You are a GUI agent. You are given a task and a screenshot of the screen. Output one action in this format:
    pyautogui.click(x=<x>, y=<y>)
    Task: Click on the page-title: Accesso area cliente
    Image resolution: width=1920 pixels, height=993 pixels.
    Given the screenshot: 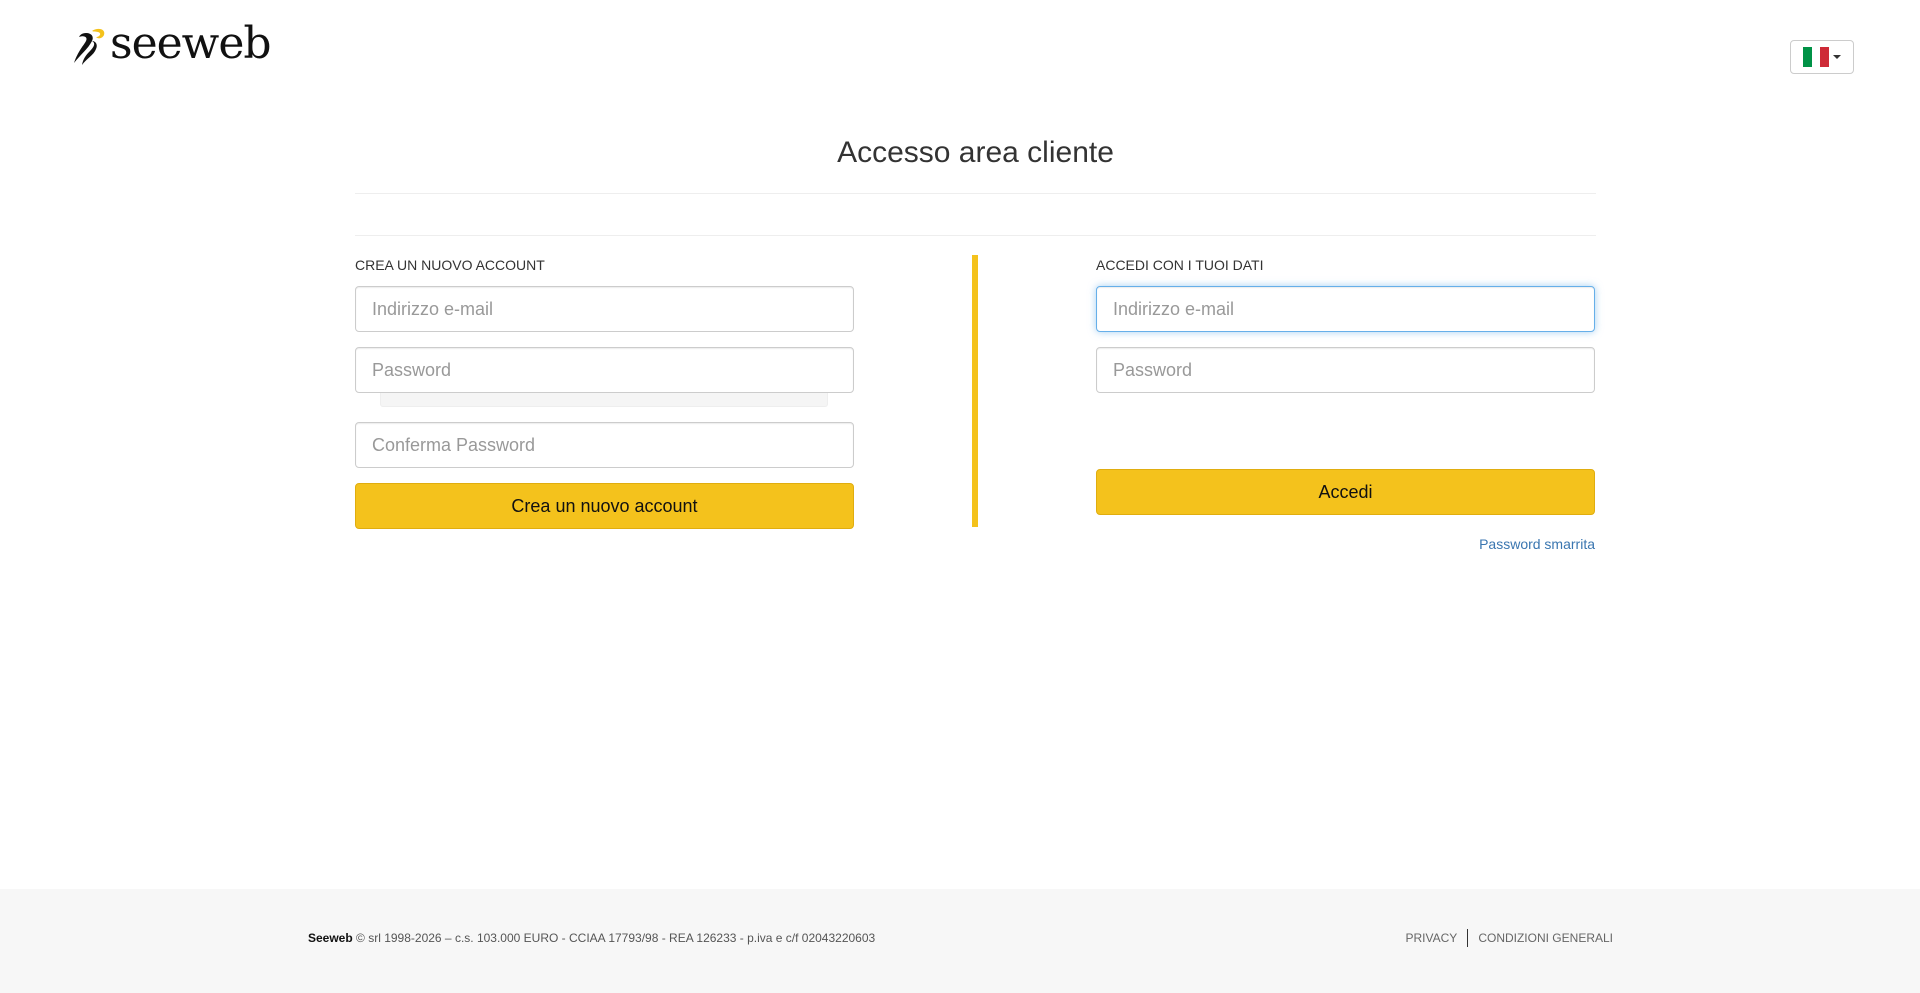 What is the action you would take?
    pyautogui.click(x=975, y=152)
    